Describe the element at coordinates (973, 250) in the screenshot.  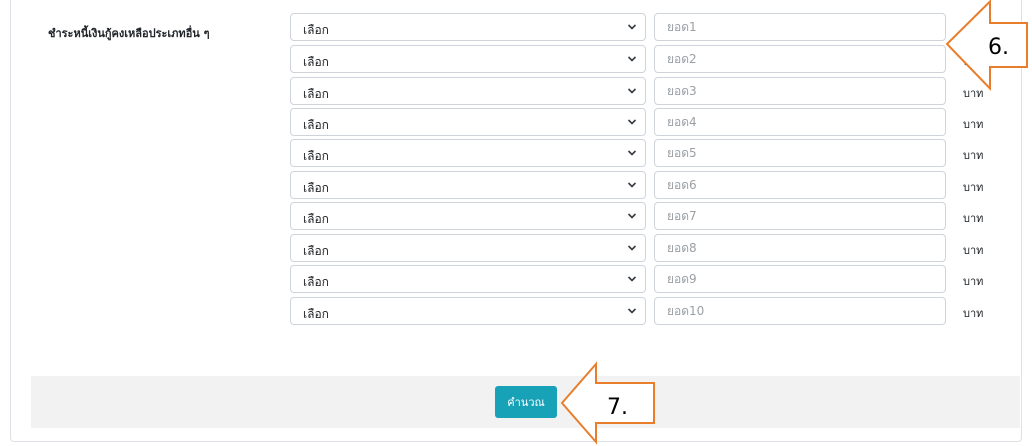
I see `unit-label-8: บาท` at that location.